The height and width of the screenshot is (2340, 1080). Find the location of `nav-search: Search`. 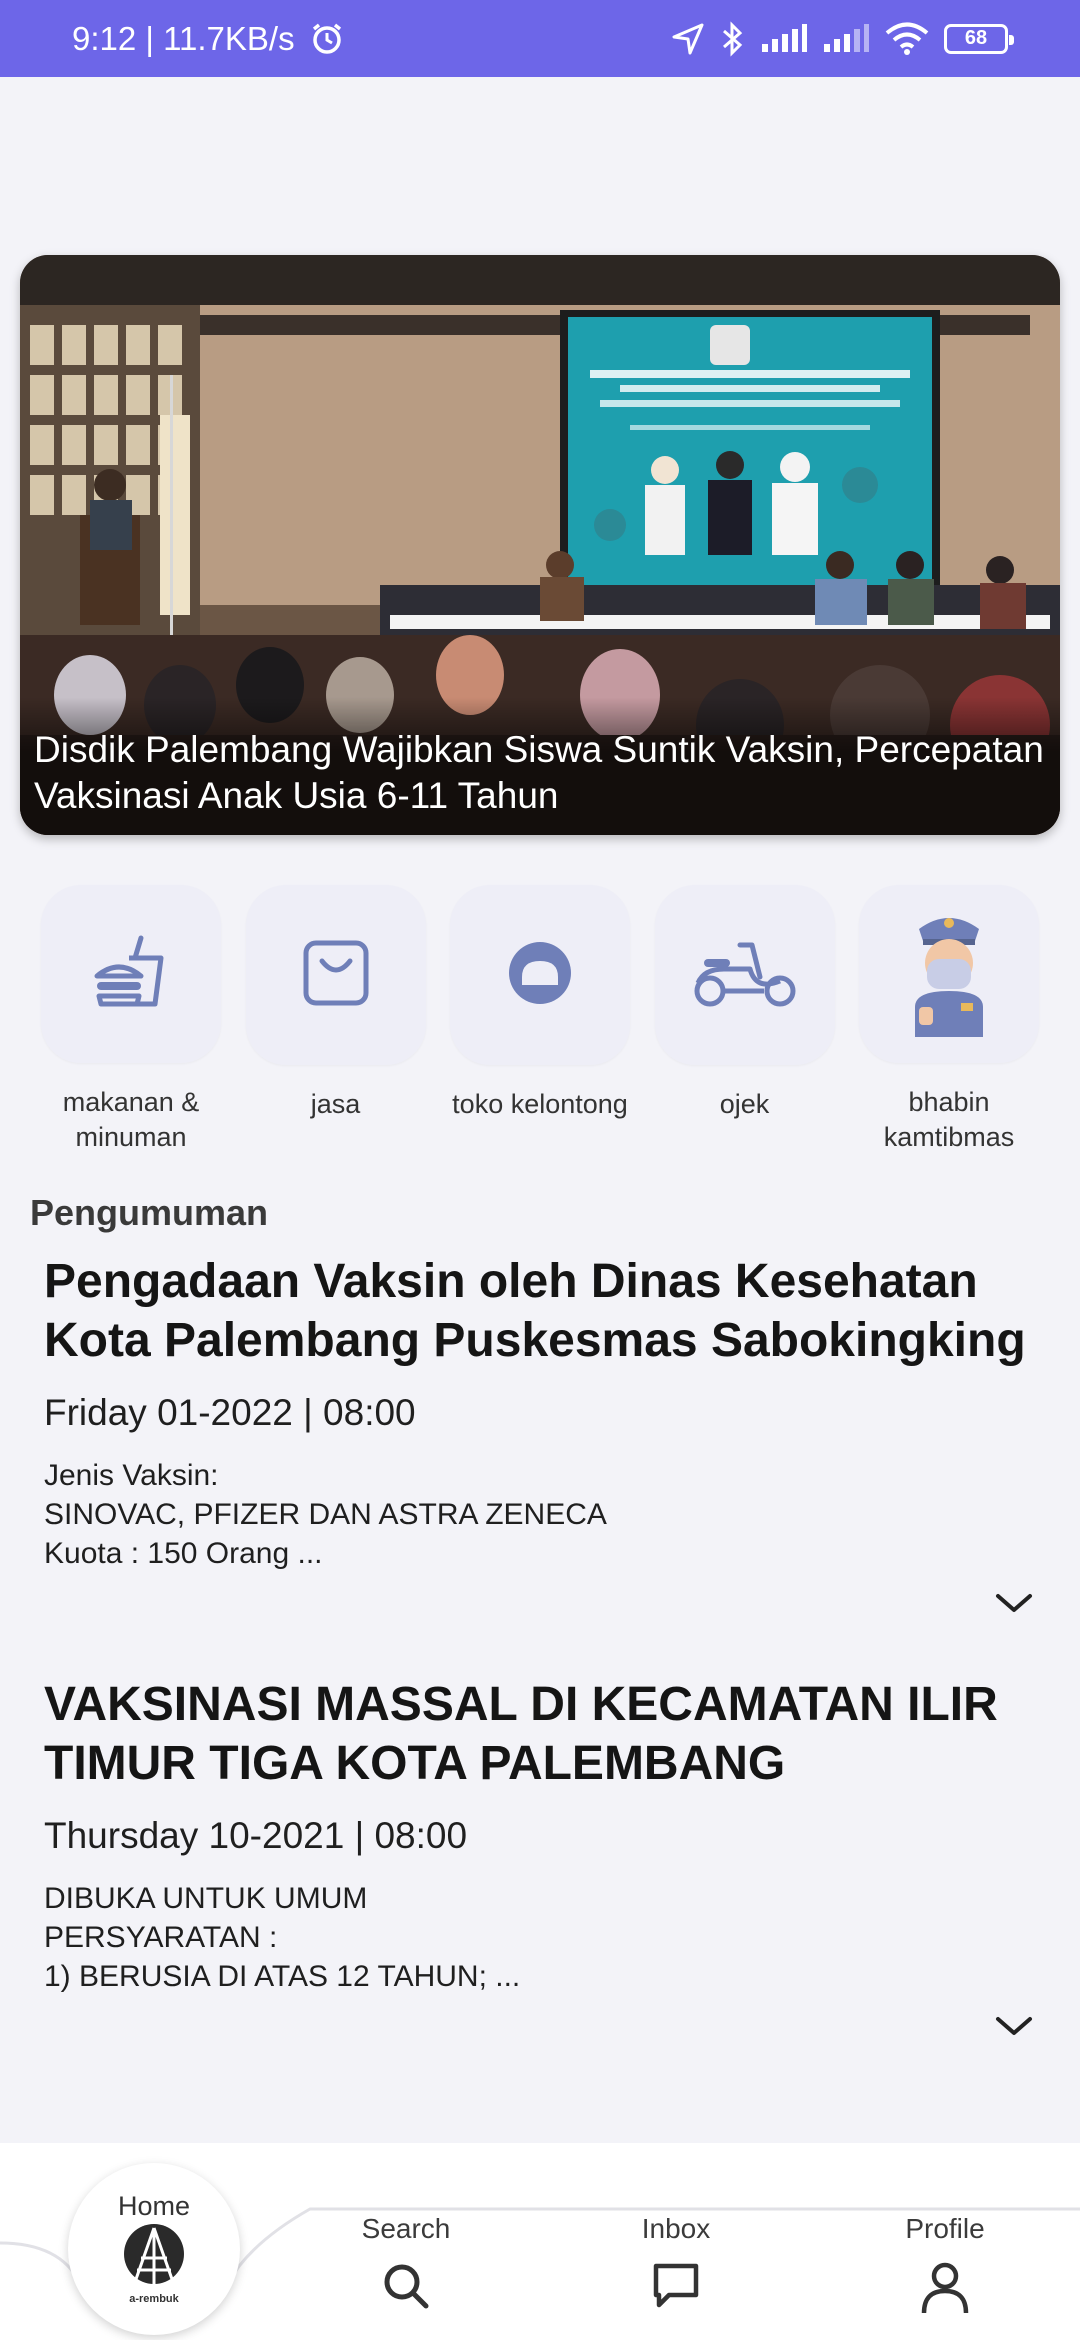

nav-search: Search is located at coordinates (406, 2264).